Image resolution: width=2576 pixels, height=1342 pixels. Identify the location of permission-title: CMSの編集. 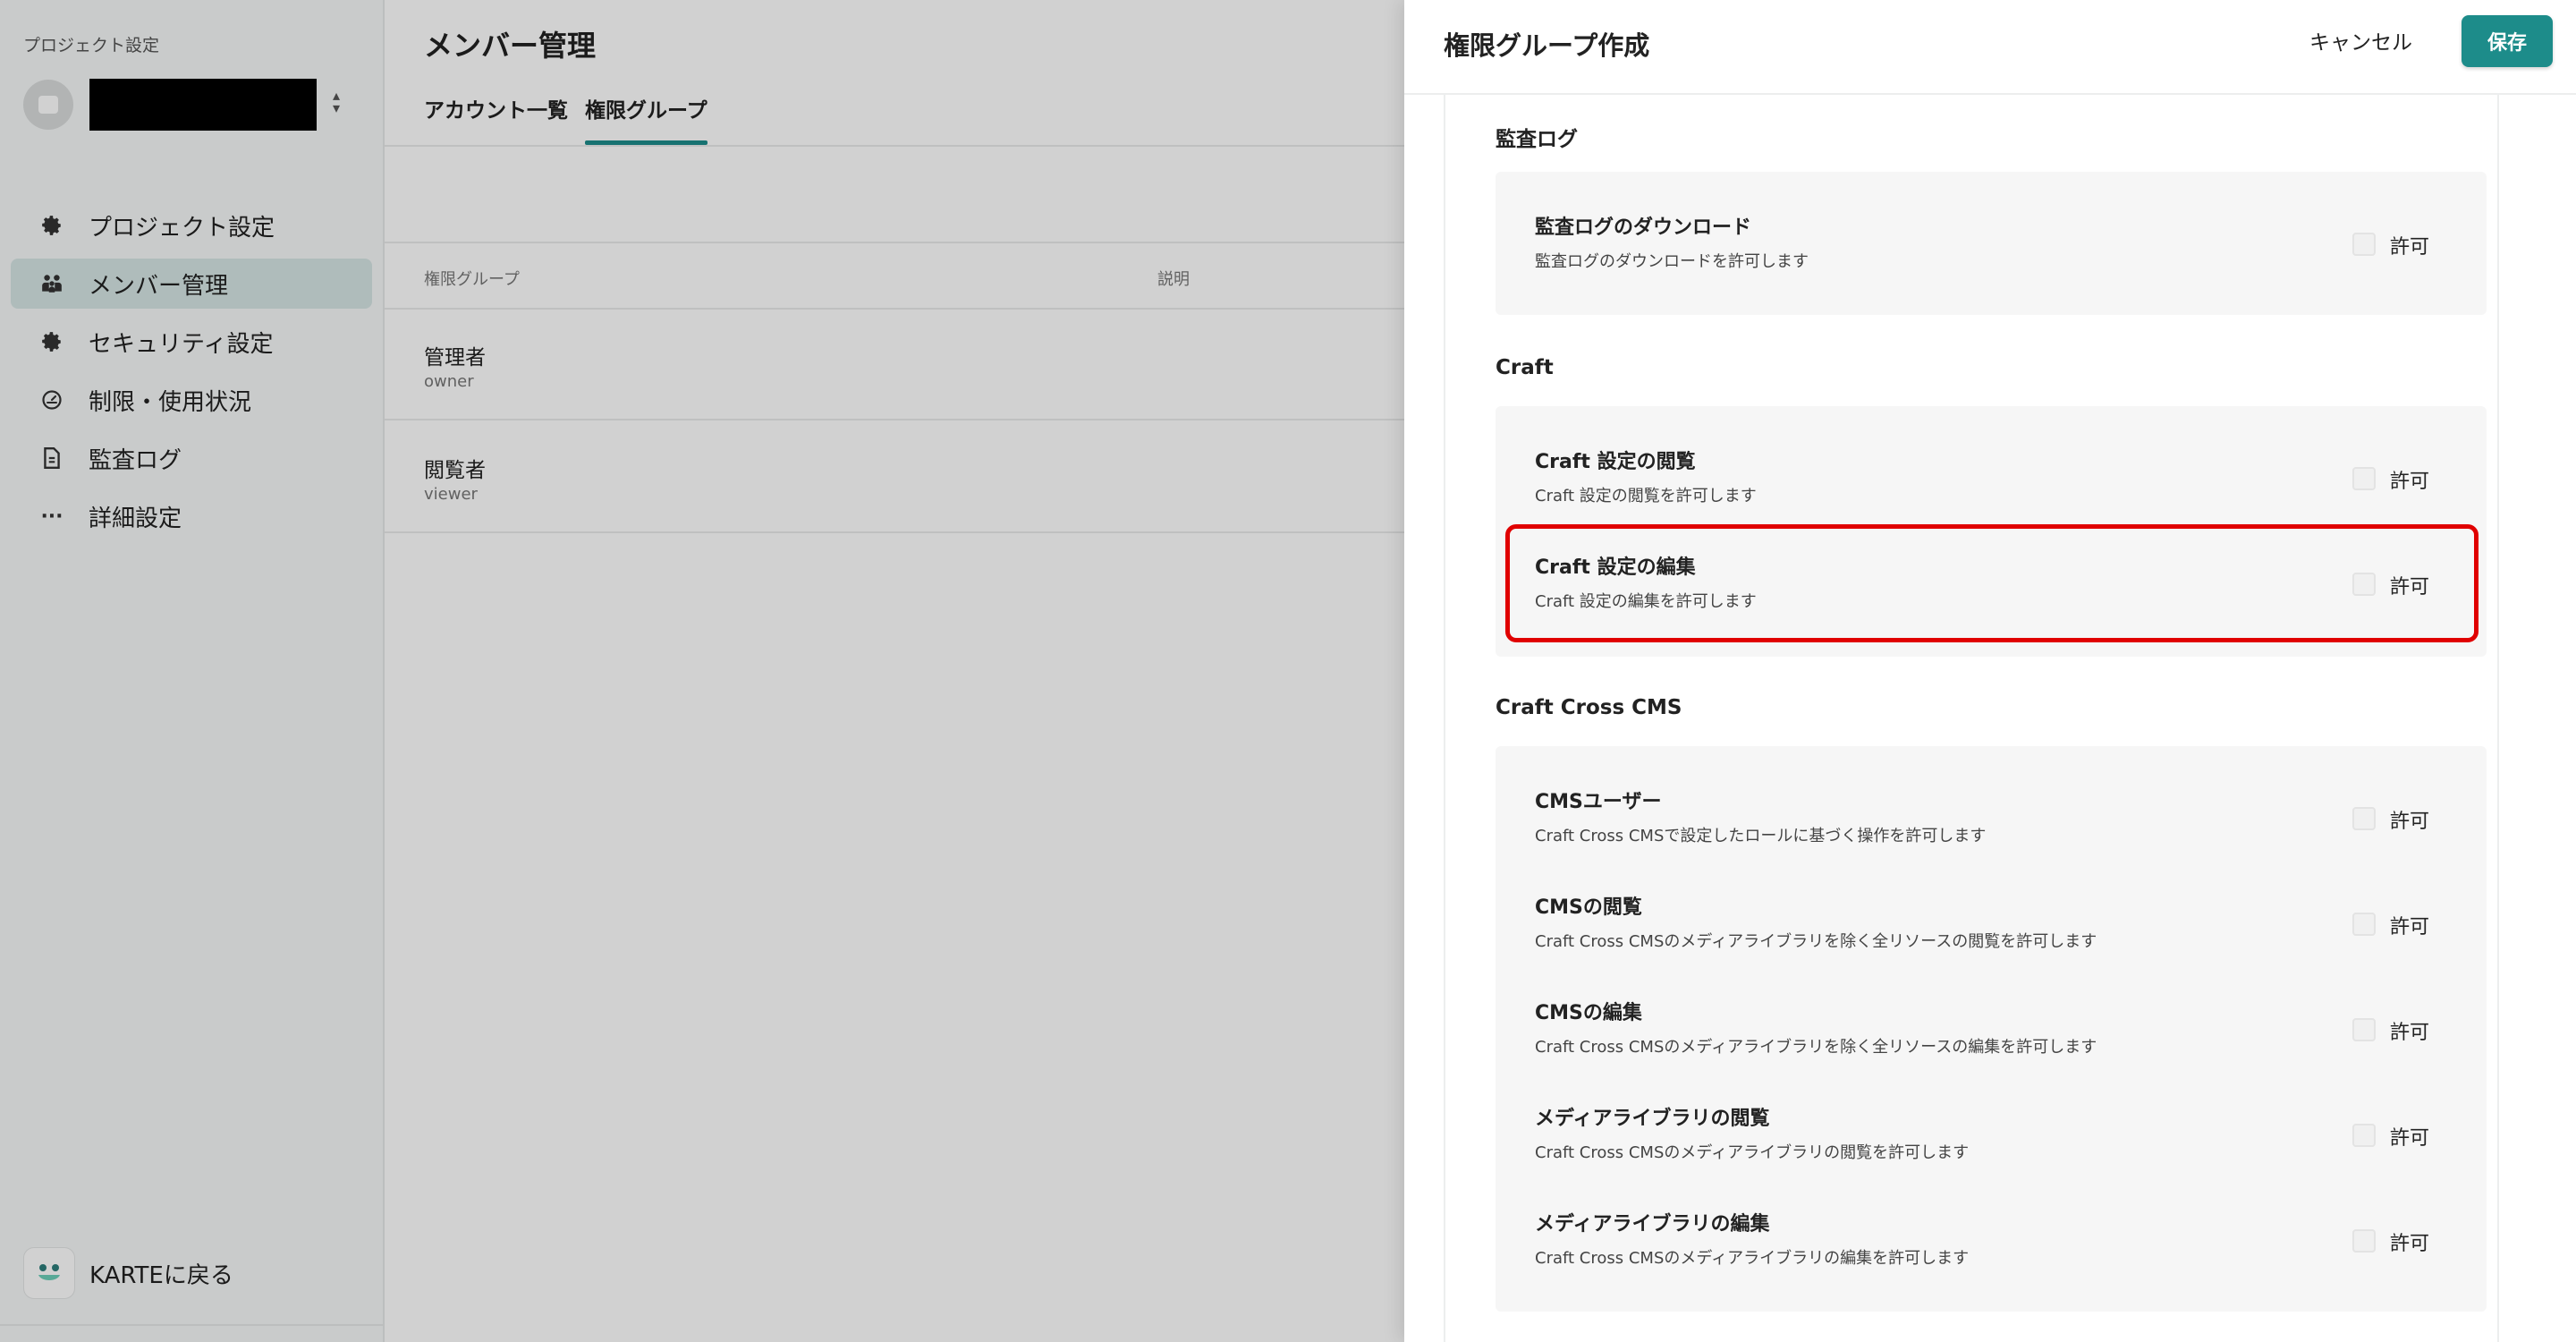
(1588, 1013).